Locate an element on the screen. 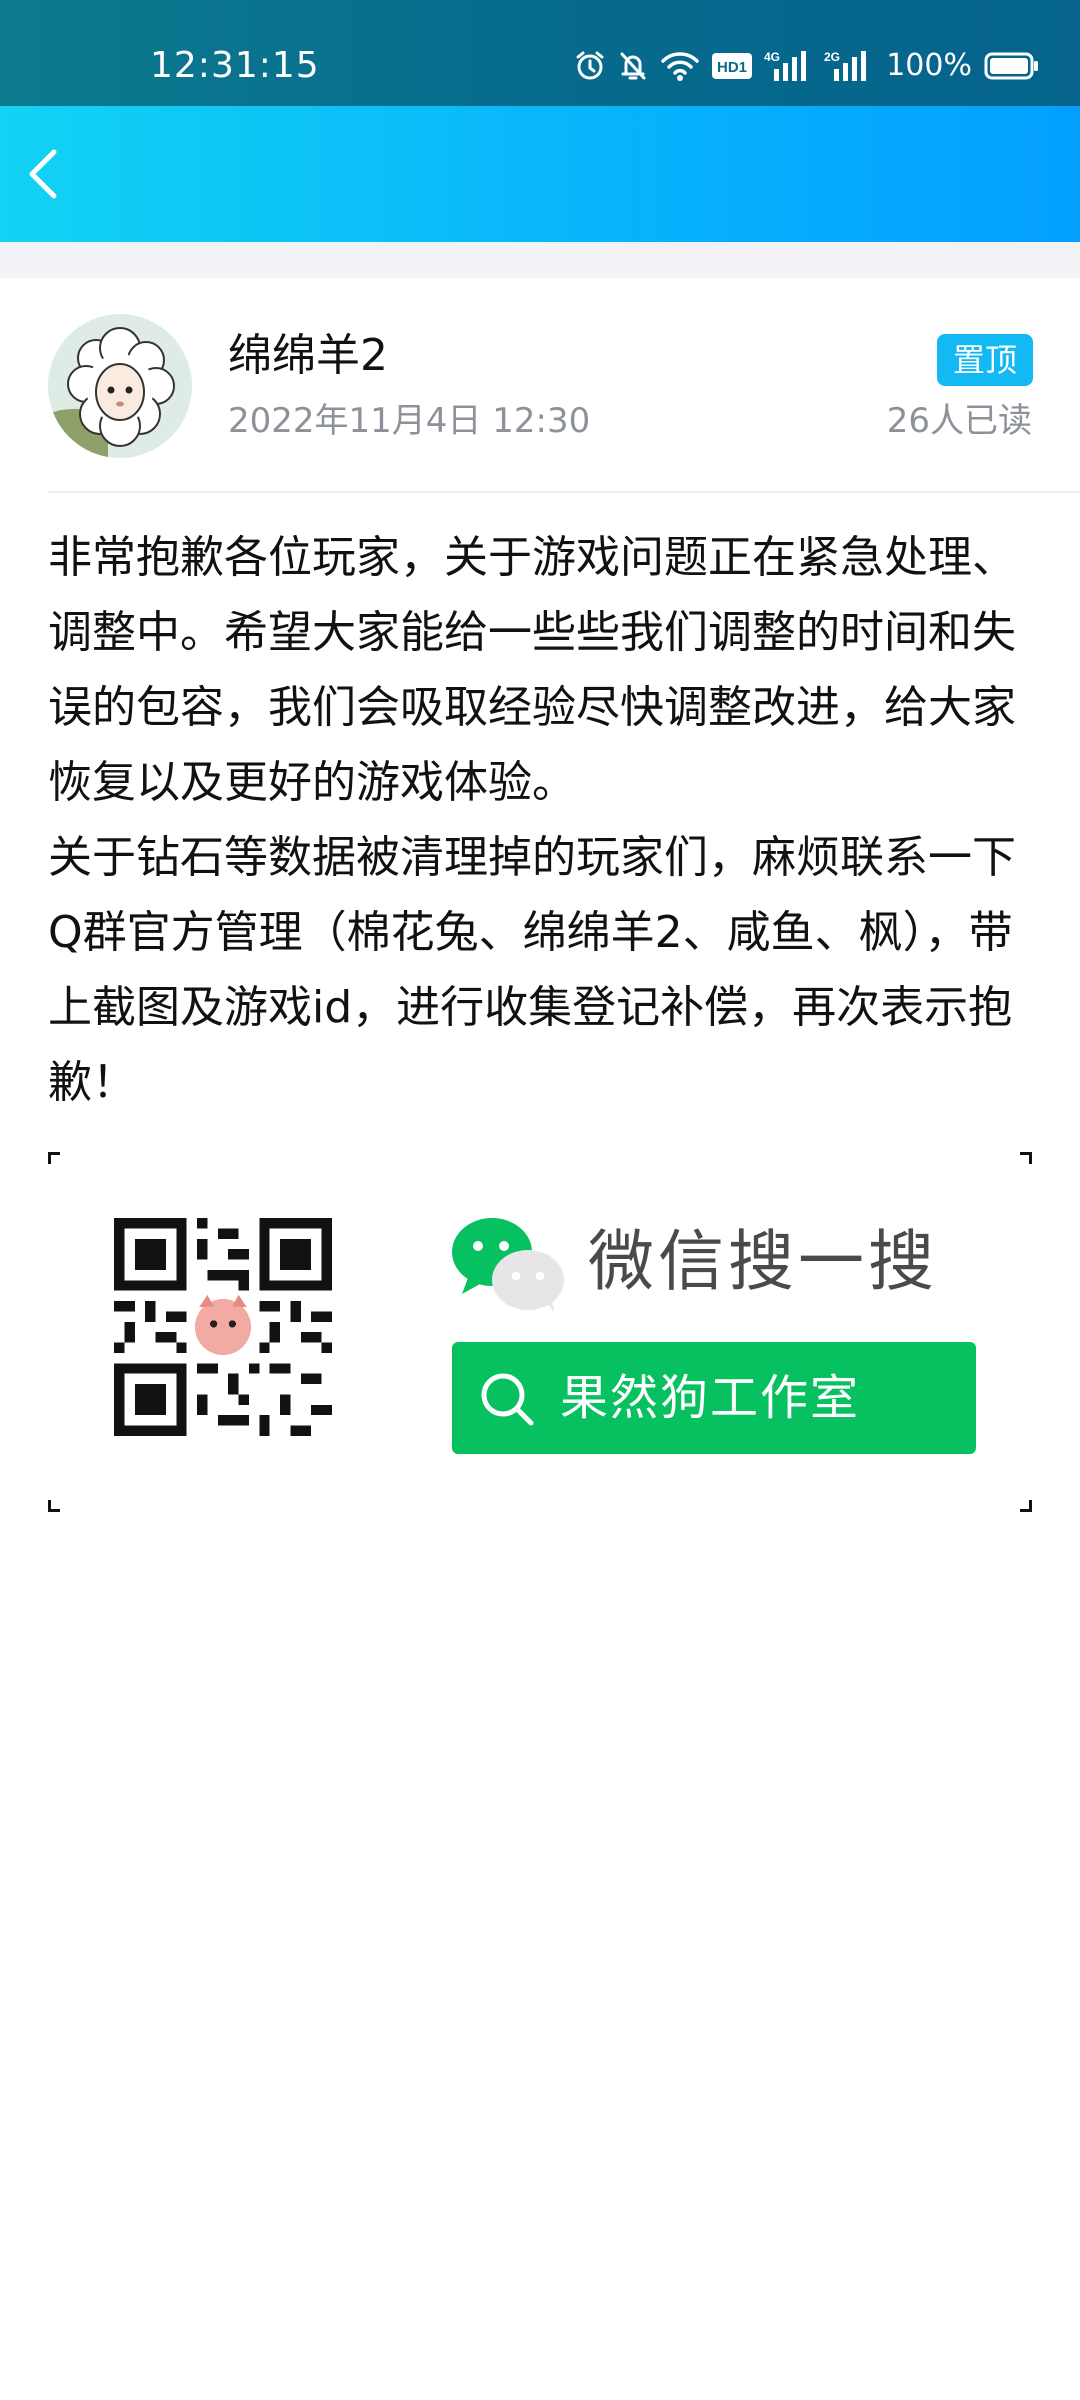 The image size is (1080, 2400). 4g-label: 4G is located at coordinates (772, 57).